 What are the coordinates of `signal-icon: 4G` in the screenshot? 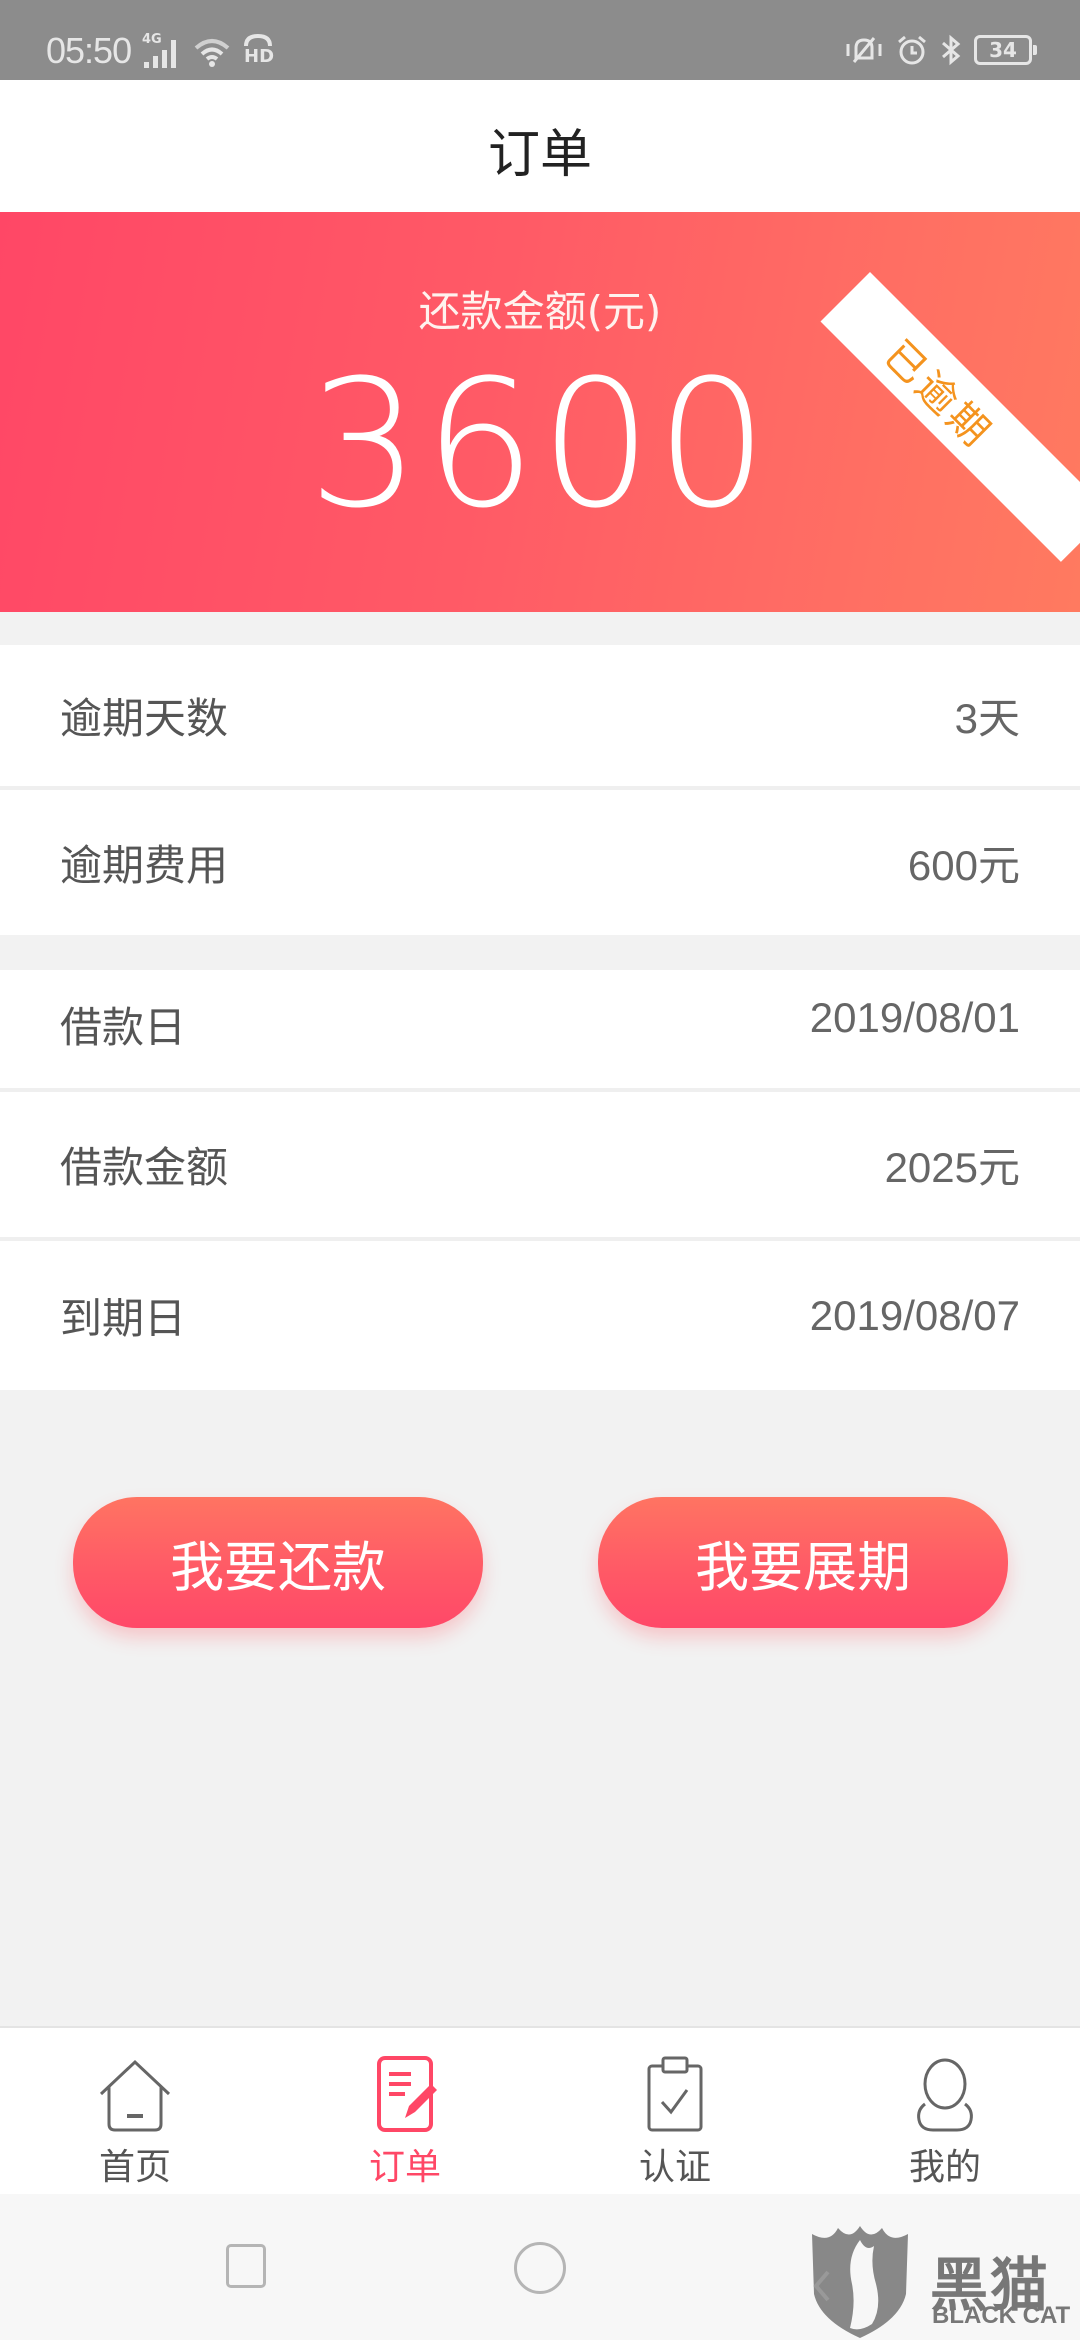 It's located at (162, 50).